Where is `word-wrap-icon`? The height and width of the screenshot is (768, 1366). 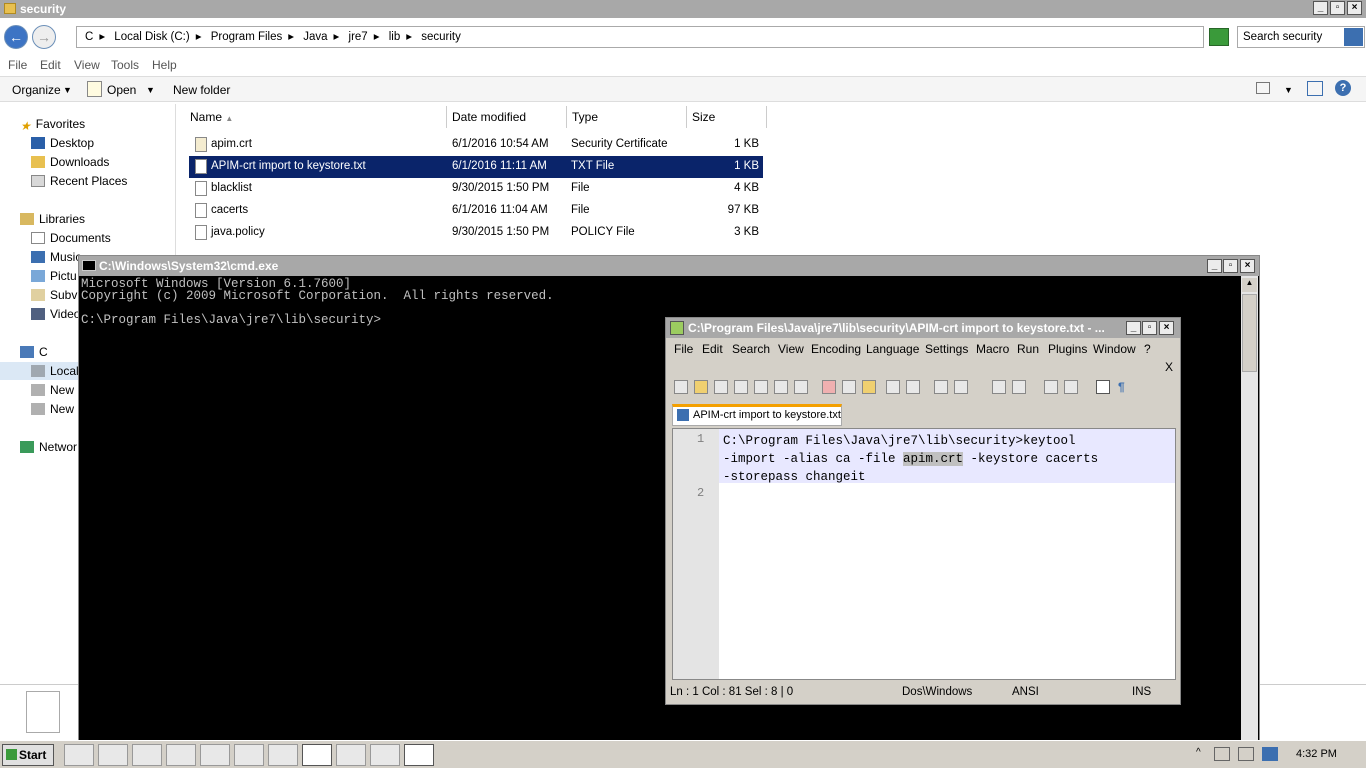
word-wrap-icon is located at coordinates (1103, 387).